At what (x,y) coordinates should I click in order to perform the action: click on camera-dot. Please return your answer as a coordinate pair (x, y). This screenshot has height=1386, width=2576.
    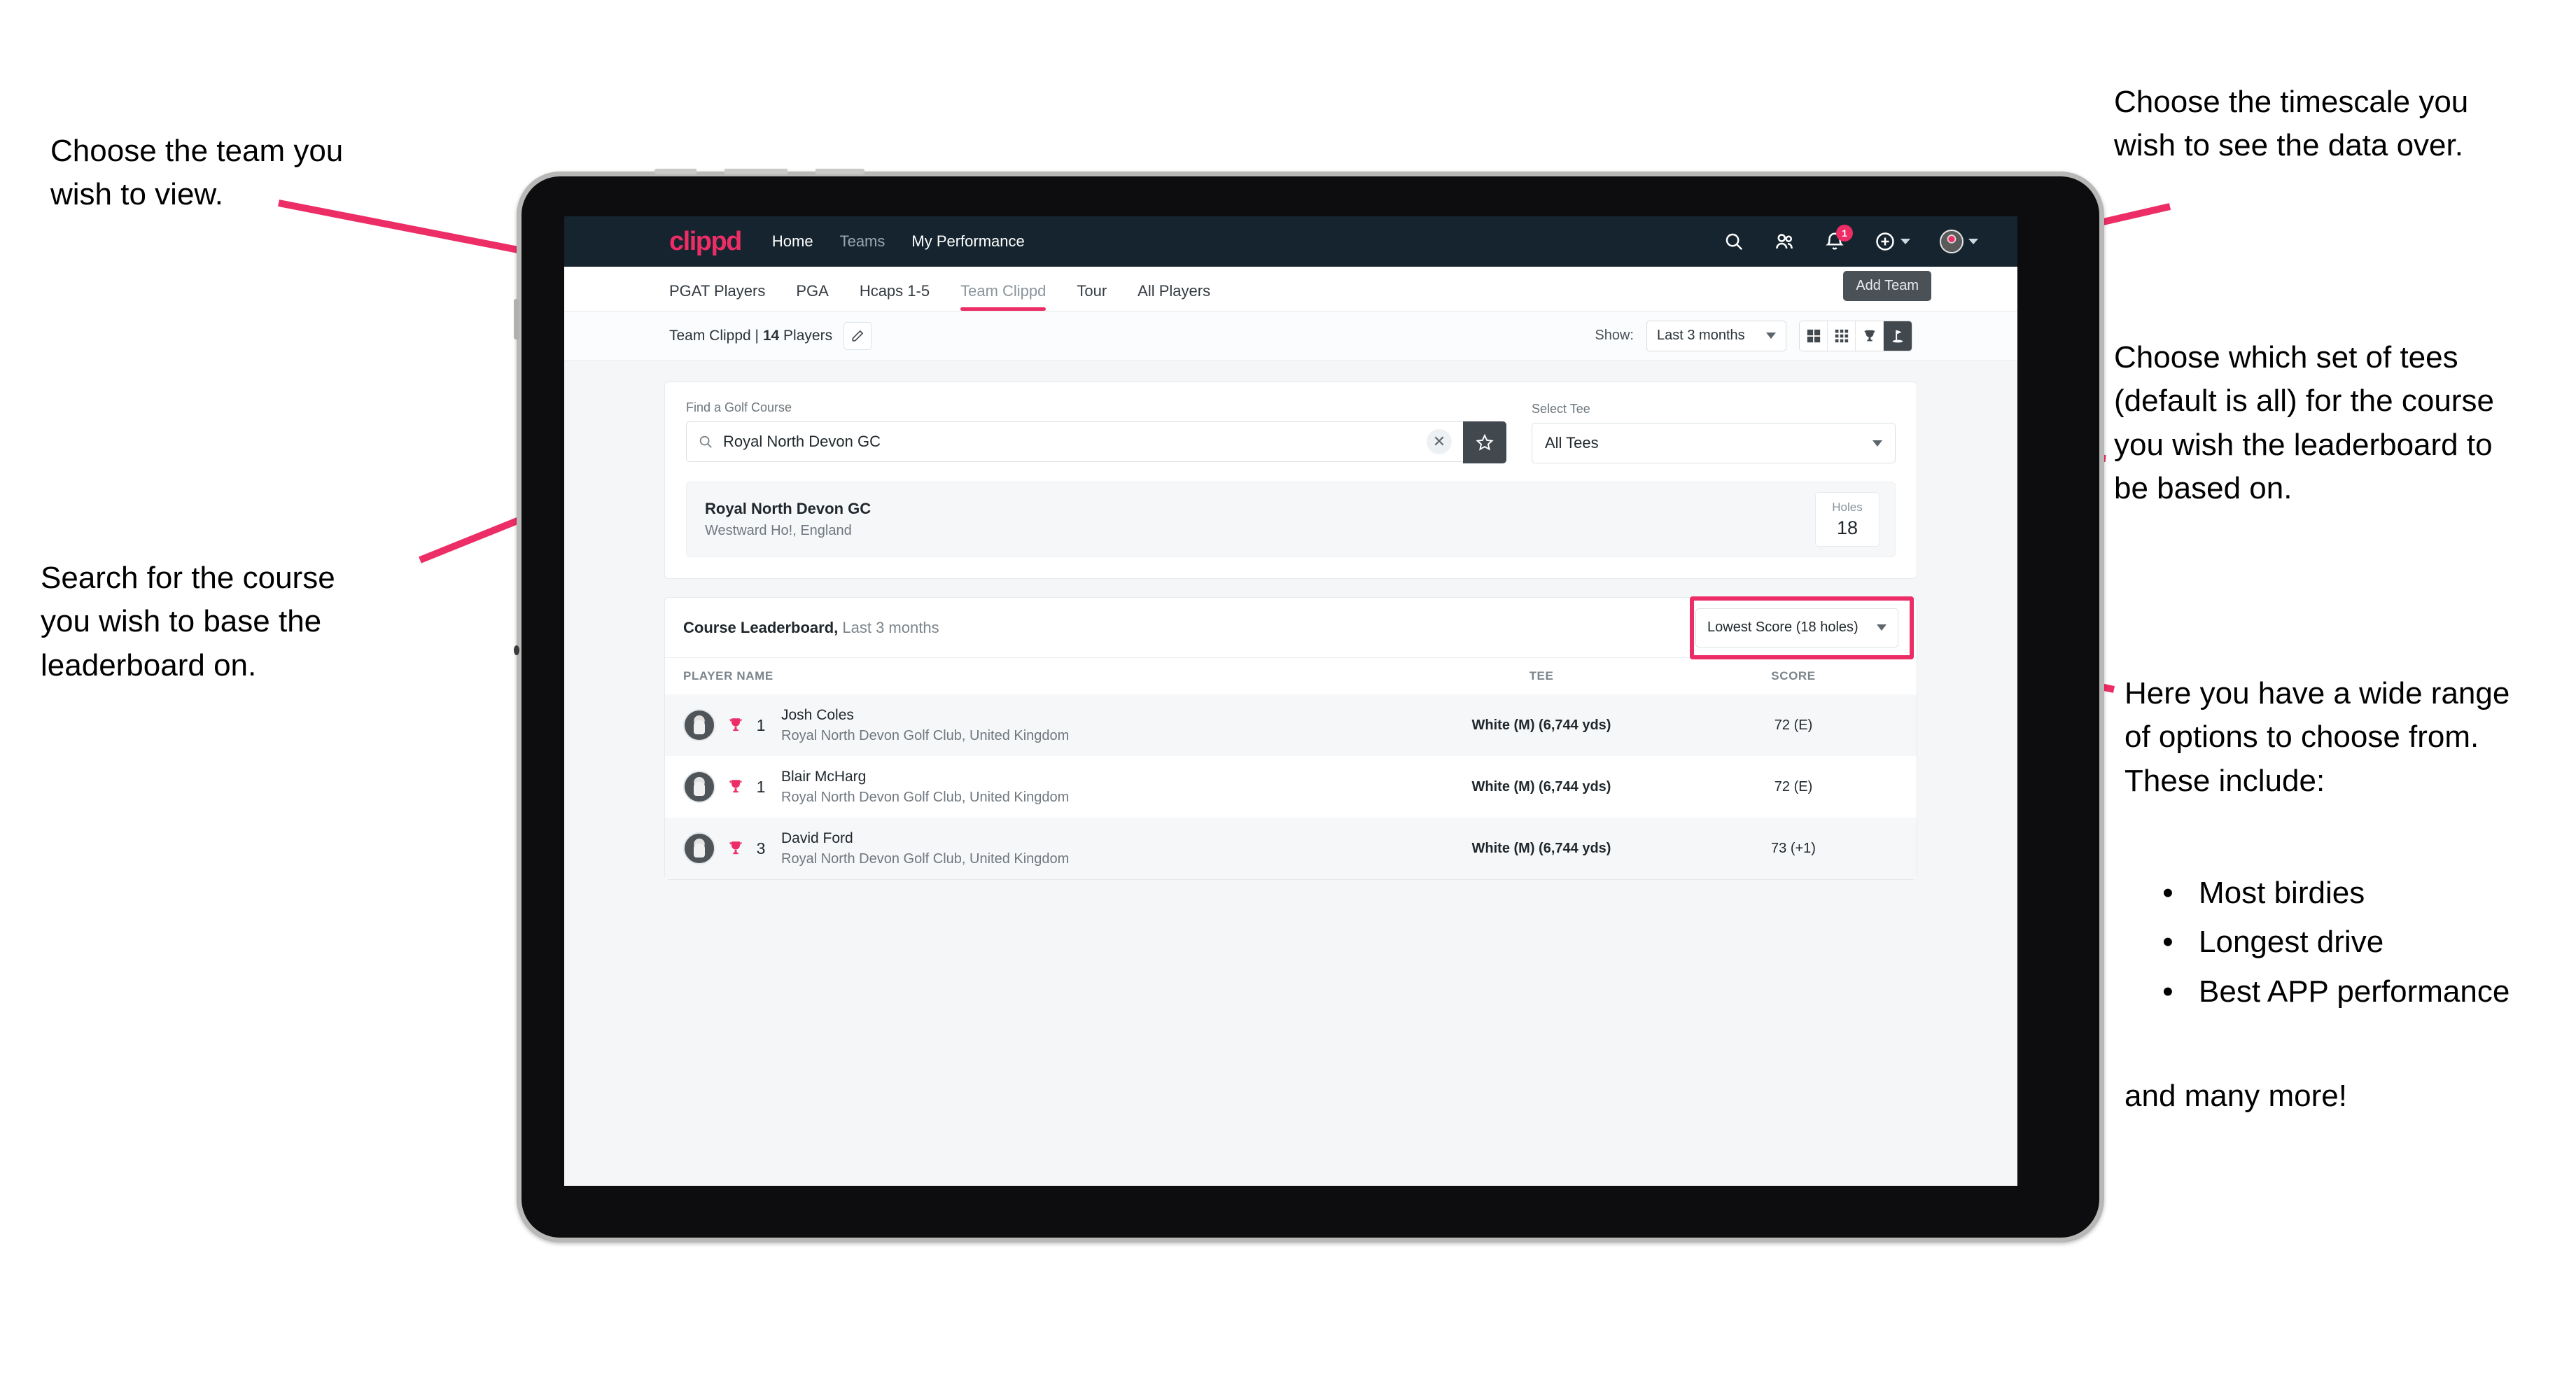
    Looking at the image, I should click on (516, 650).